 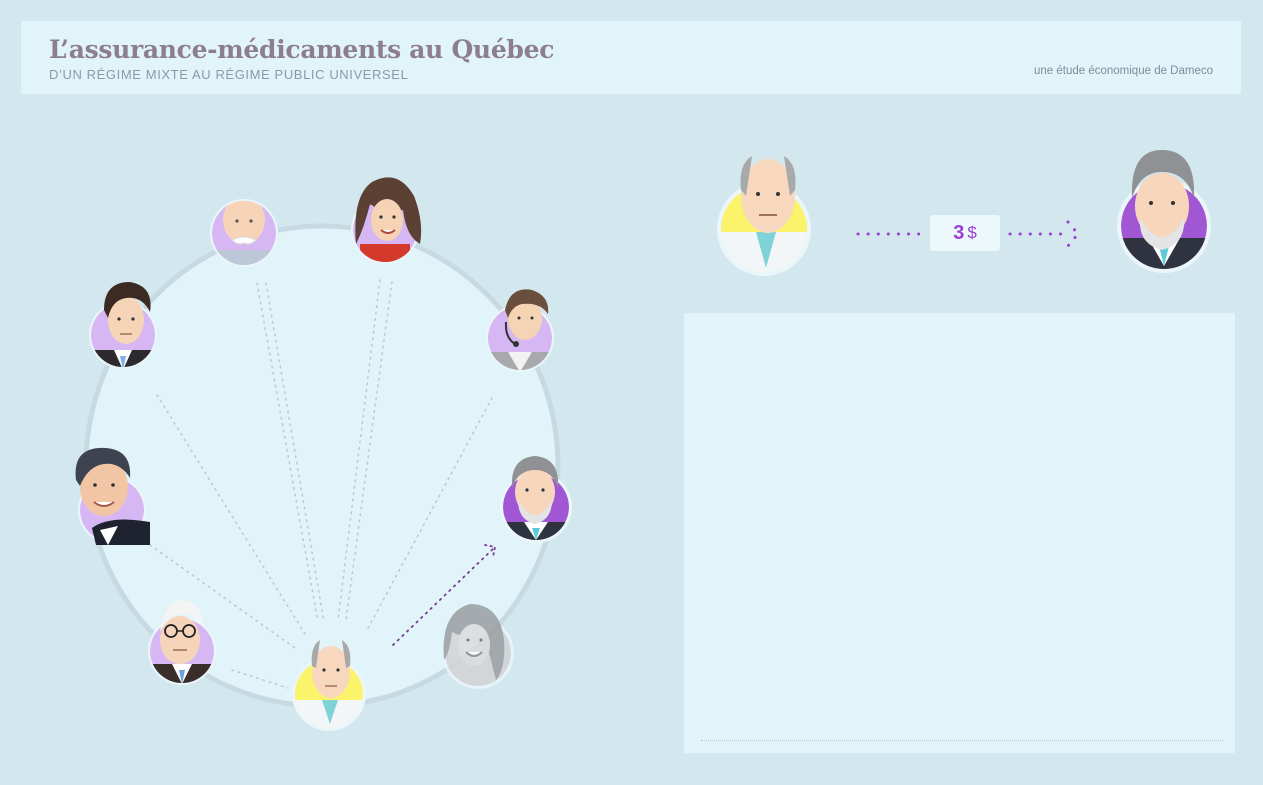 I want to click on transfer-currency: $, so click(x=972, y=232).